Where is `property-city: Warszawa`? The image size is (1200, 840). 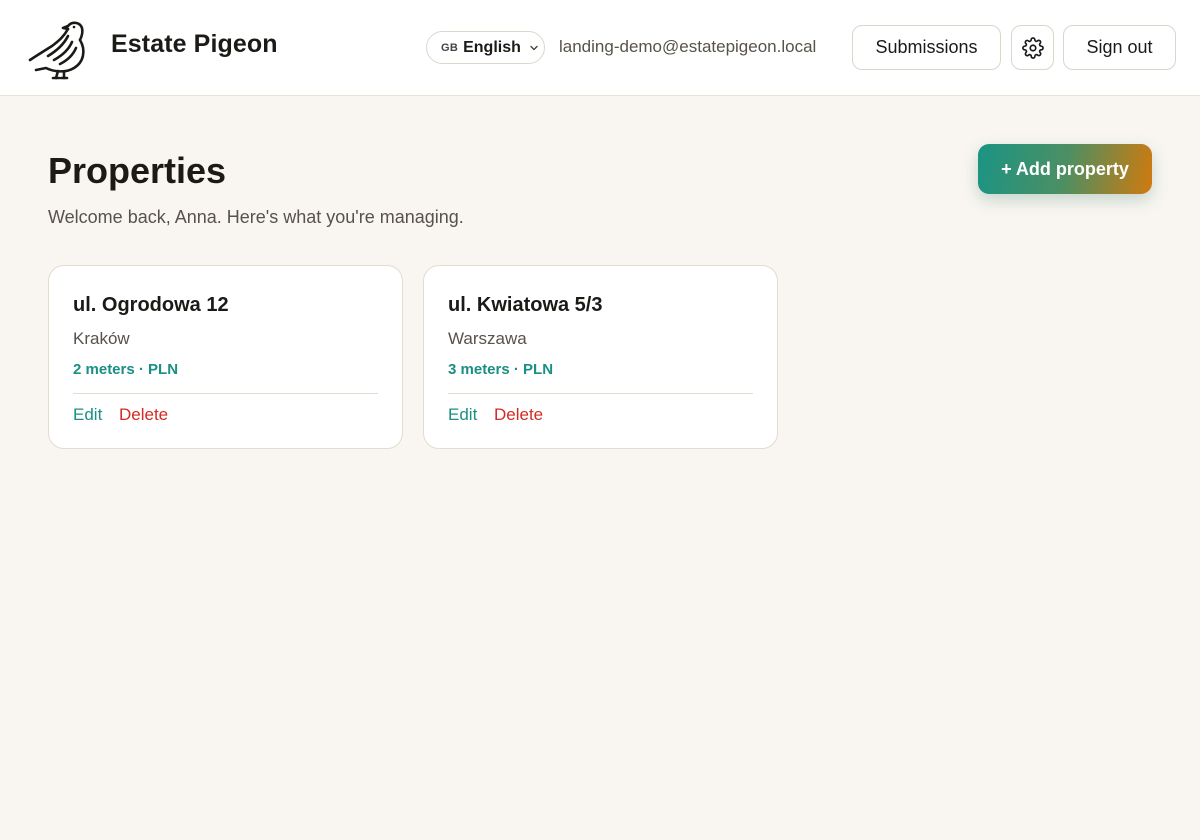 property-city: Warszawa is located at coordinates (487, 338).